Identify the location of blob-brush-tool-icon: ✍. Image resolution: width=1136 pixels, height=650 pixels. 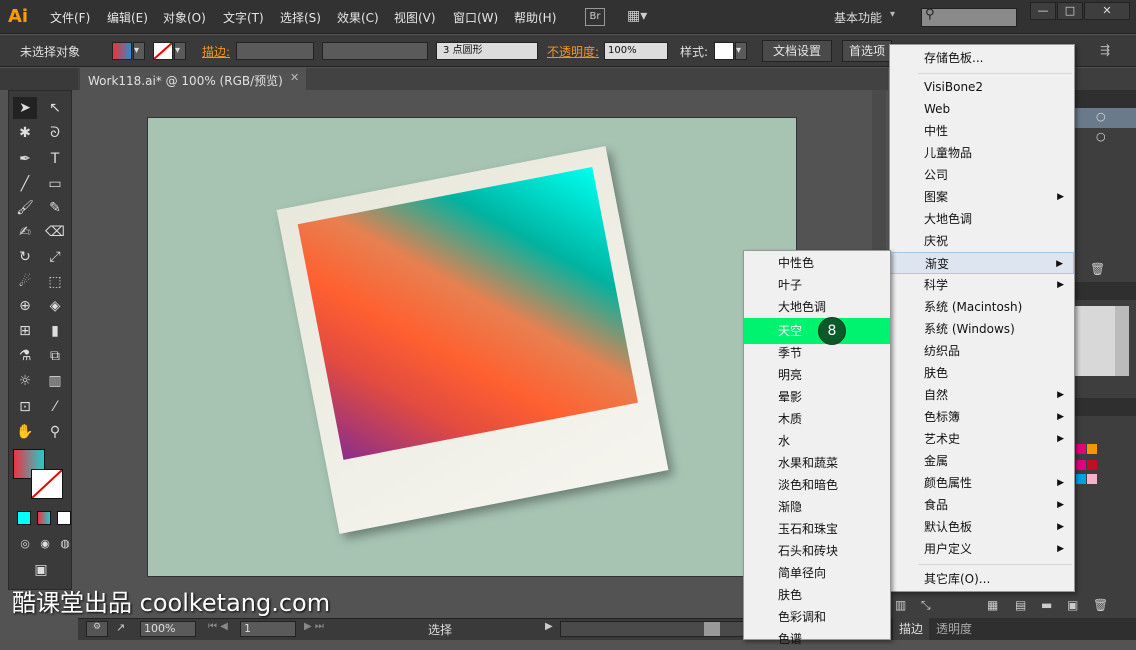
(25, 232).